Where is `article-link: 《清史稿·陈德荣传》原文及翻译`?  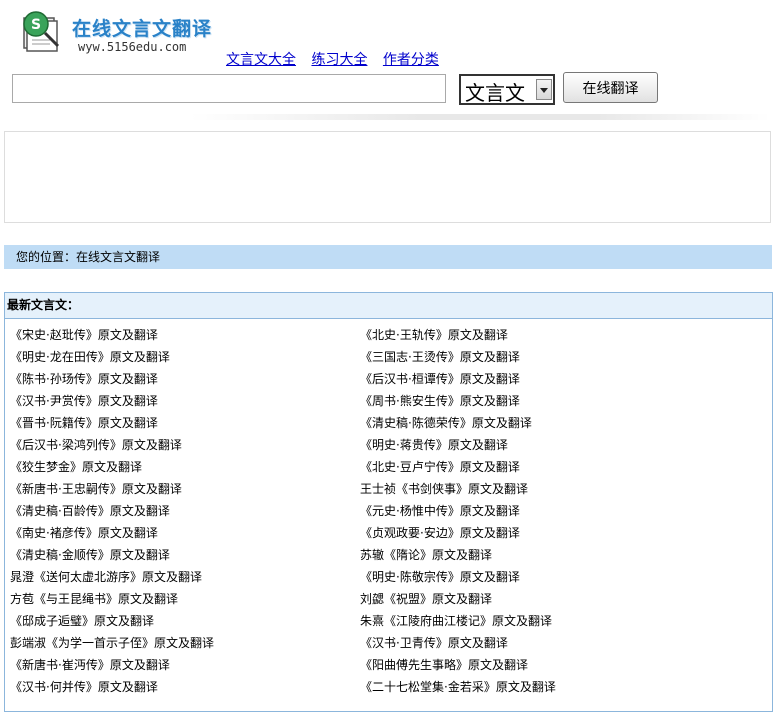 article-link: 《清史稿·陈德荣传》原文及翻译 is located at coordinates (458, 425).